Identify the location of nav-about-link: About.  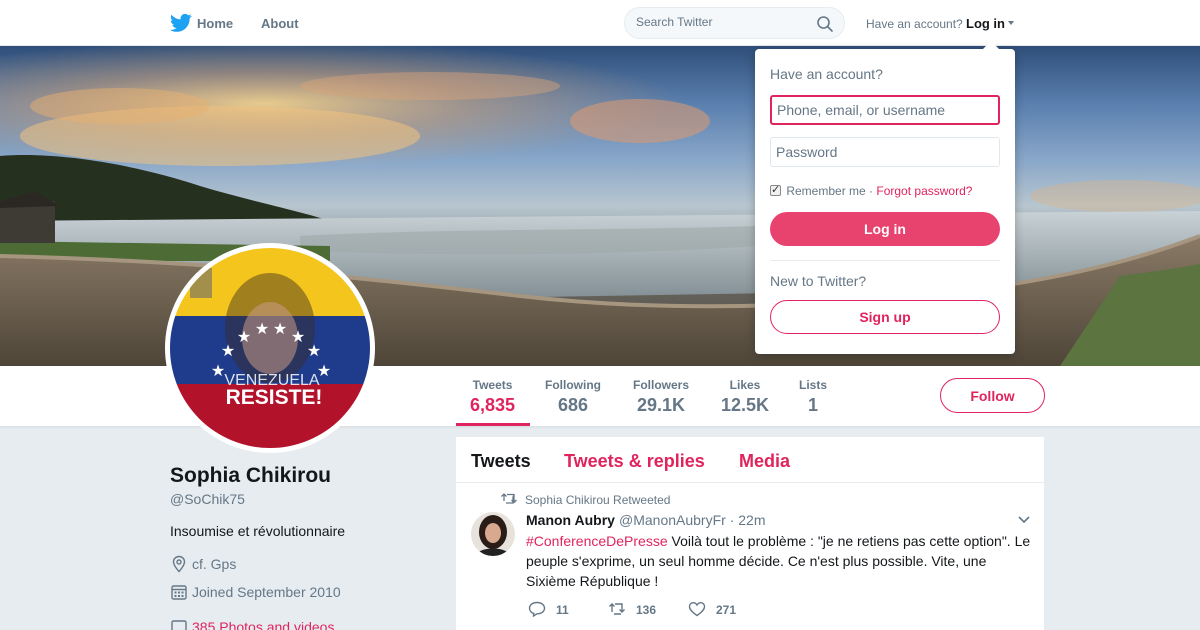
(280, 23).